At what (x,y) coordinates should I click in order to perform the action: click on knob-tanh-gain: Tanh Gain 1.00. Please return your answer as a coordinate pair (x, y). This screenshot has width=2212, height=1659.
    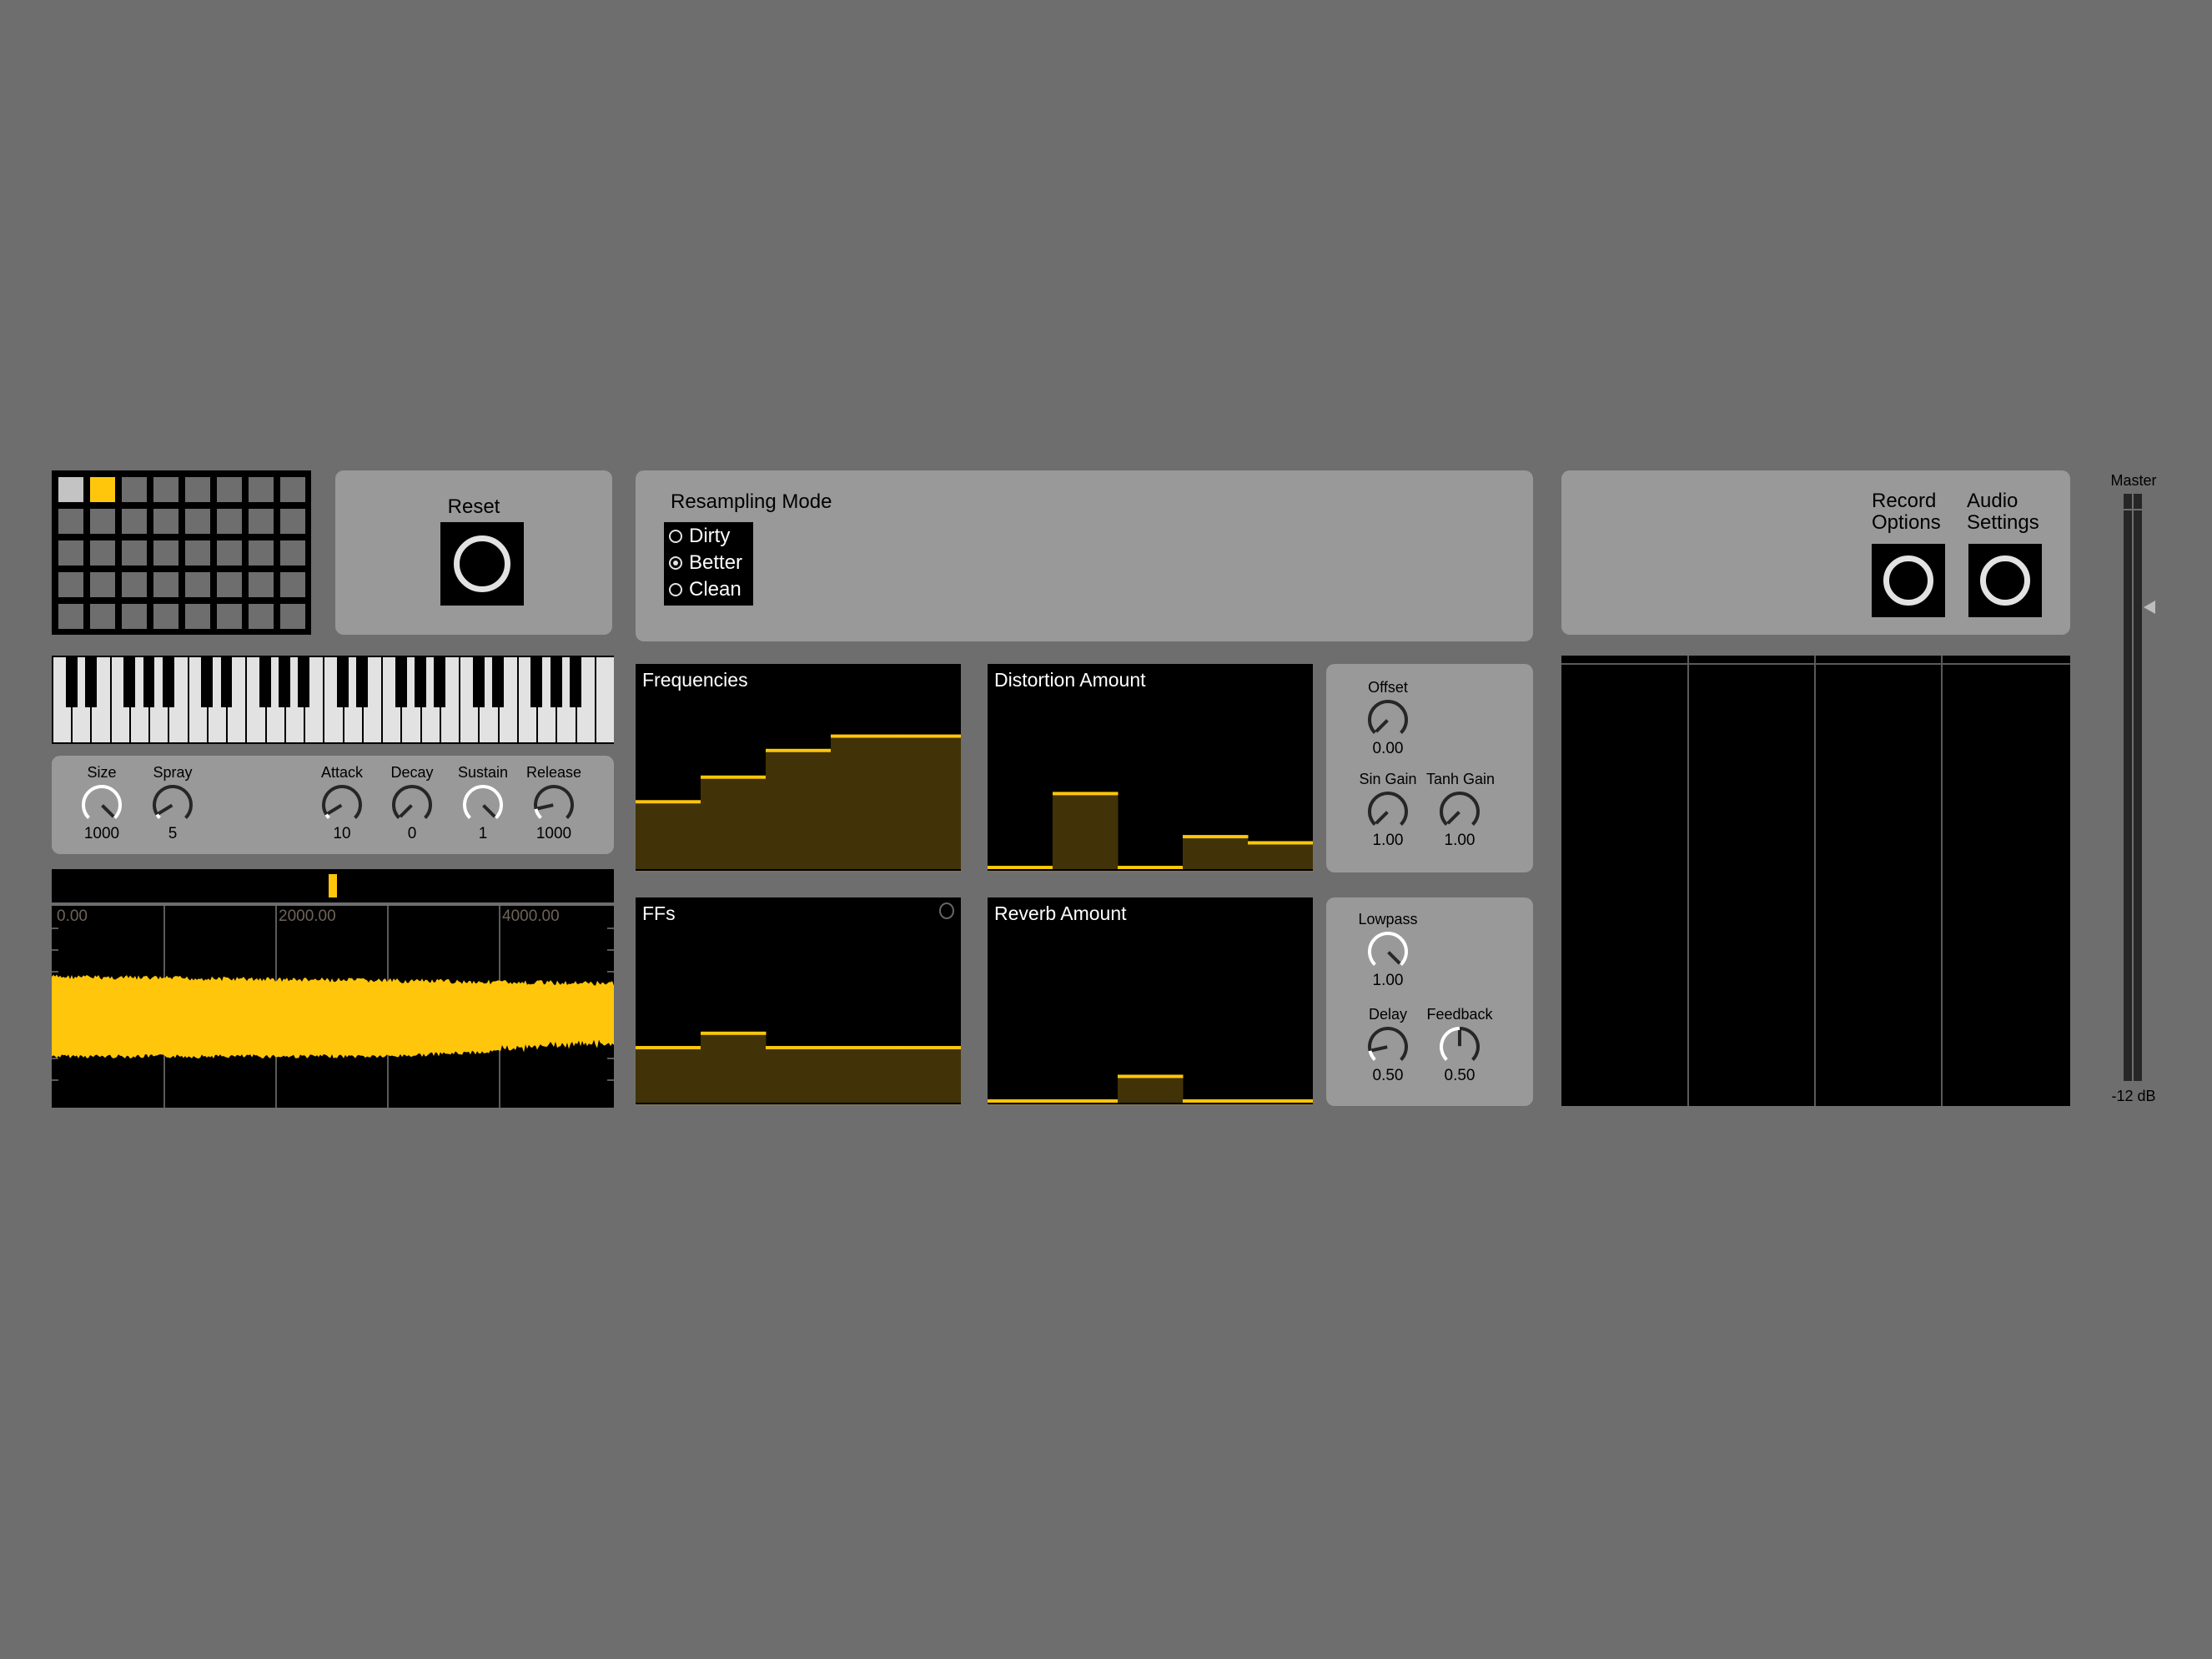
    Looking at the image, I should click on (1461, 811).